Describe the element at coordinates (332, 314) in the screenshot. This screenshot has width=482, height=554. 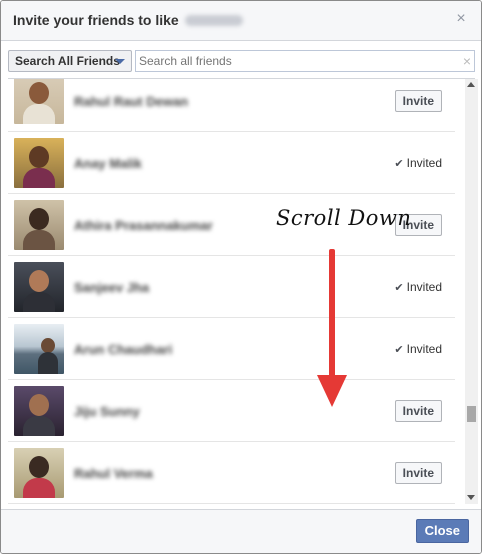
I see `arrow-shaft` at that location.